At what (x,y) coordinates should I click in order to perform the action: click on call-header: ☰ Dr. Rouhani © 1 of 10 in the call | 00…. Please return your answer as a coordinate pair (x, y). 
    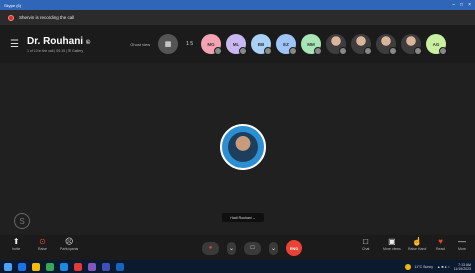
    Looking at the image, I should click on (237, 44).